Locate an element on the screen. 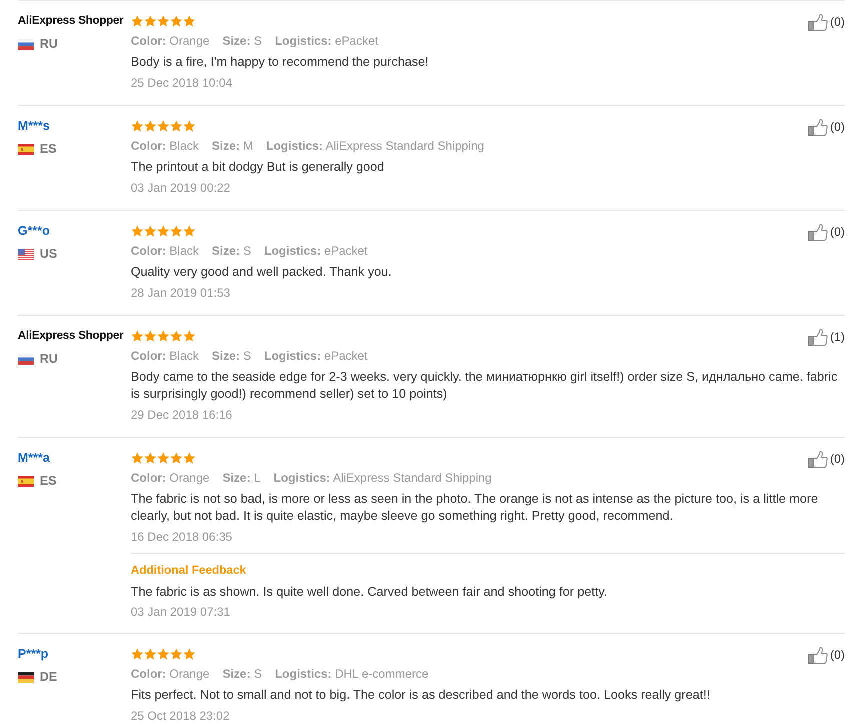 This screenshot has height=725, width=868. feedback-title: Additional Feedback is located at coordinates (188, 570).